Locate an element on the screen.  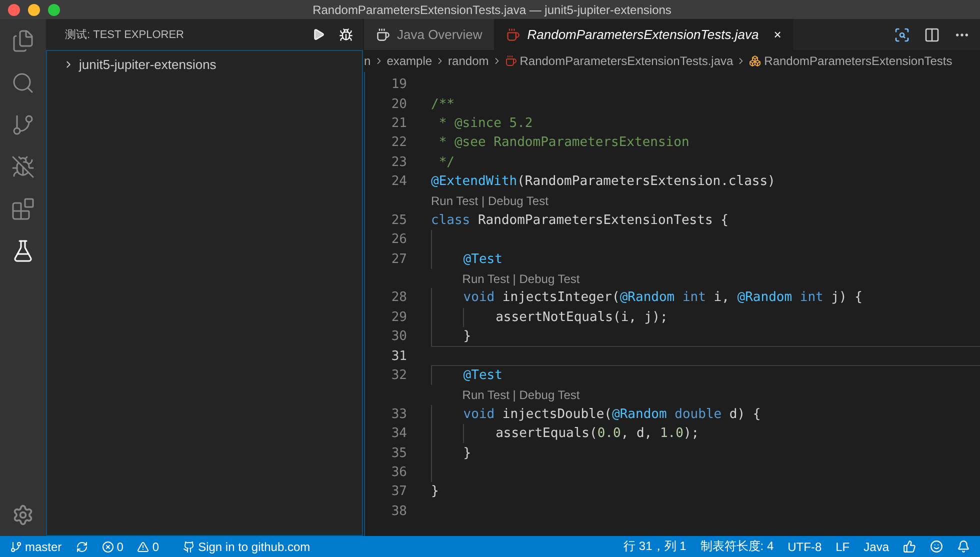
sync-icon is located at coordinates (82, 546).